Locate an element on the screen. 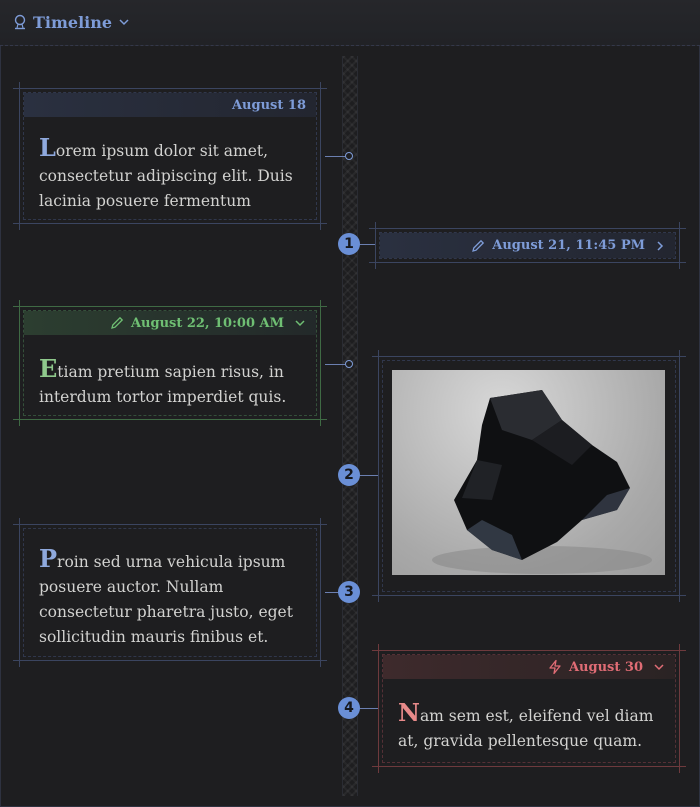  event-date-header: August 30 is located at coordinates (529, 667).